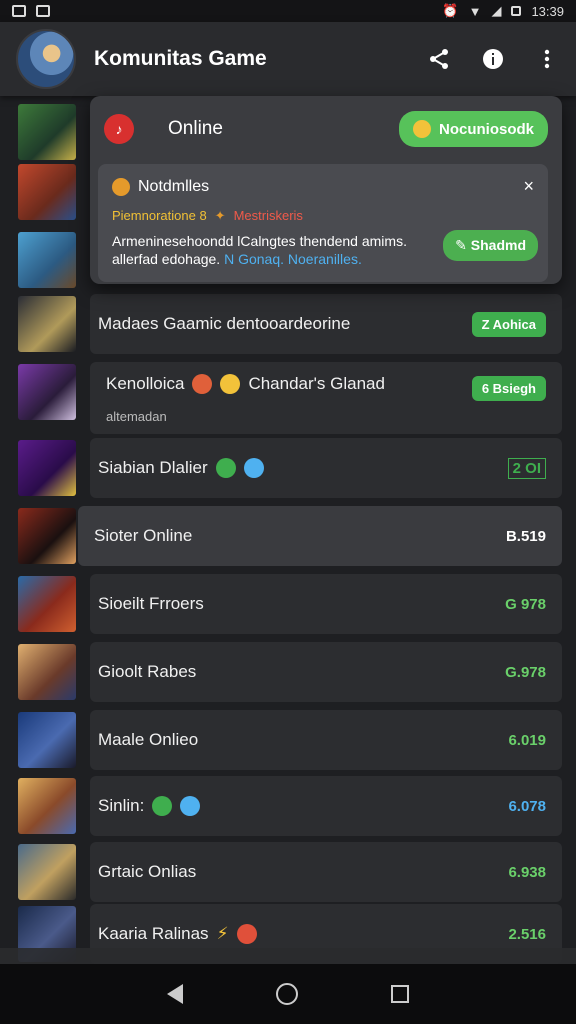  Describe the element at coordinates (174, 994) in the screenshot. I see `back-icon` at that location.